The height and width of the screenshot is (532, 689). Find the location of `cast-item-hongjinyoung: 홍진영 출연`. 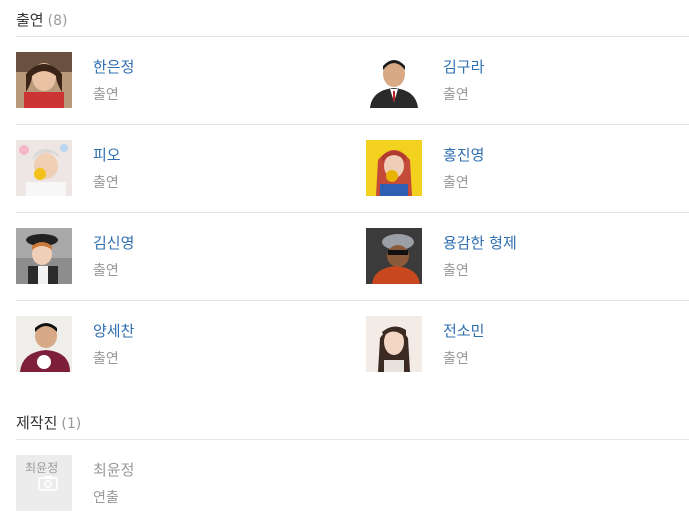

cast-item-hongjinyoung: 홍진영 출연 is located at coordinates (527, 168).